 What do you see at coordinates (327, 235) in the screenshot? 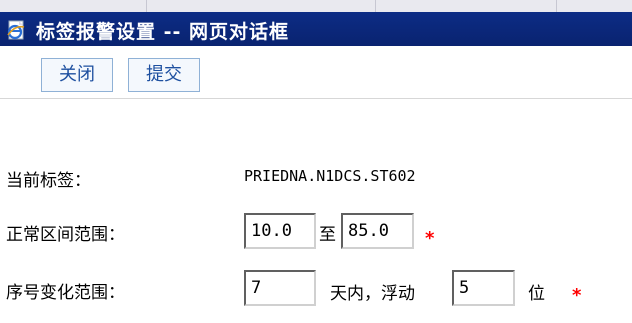
I see `range-to-text: 至` at bounding box center [327, 235].